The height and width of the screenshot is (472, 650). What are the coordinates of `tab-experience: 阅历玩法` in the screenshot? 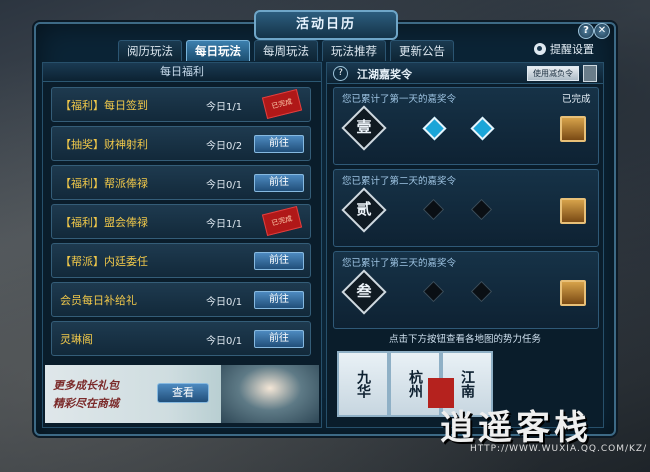 It's located at (150, 50).